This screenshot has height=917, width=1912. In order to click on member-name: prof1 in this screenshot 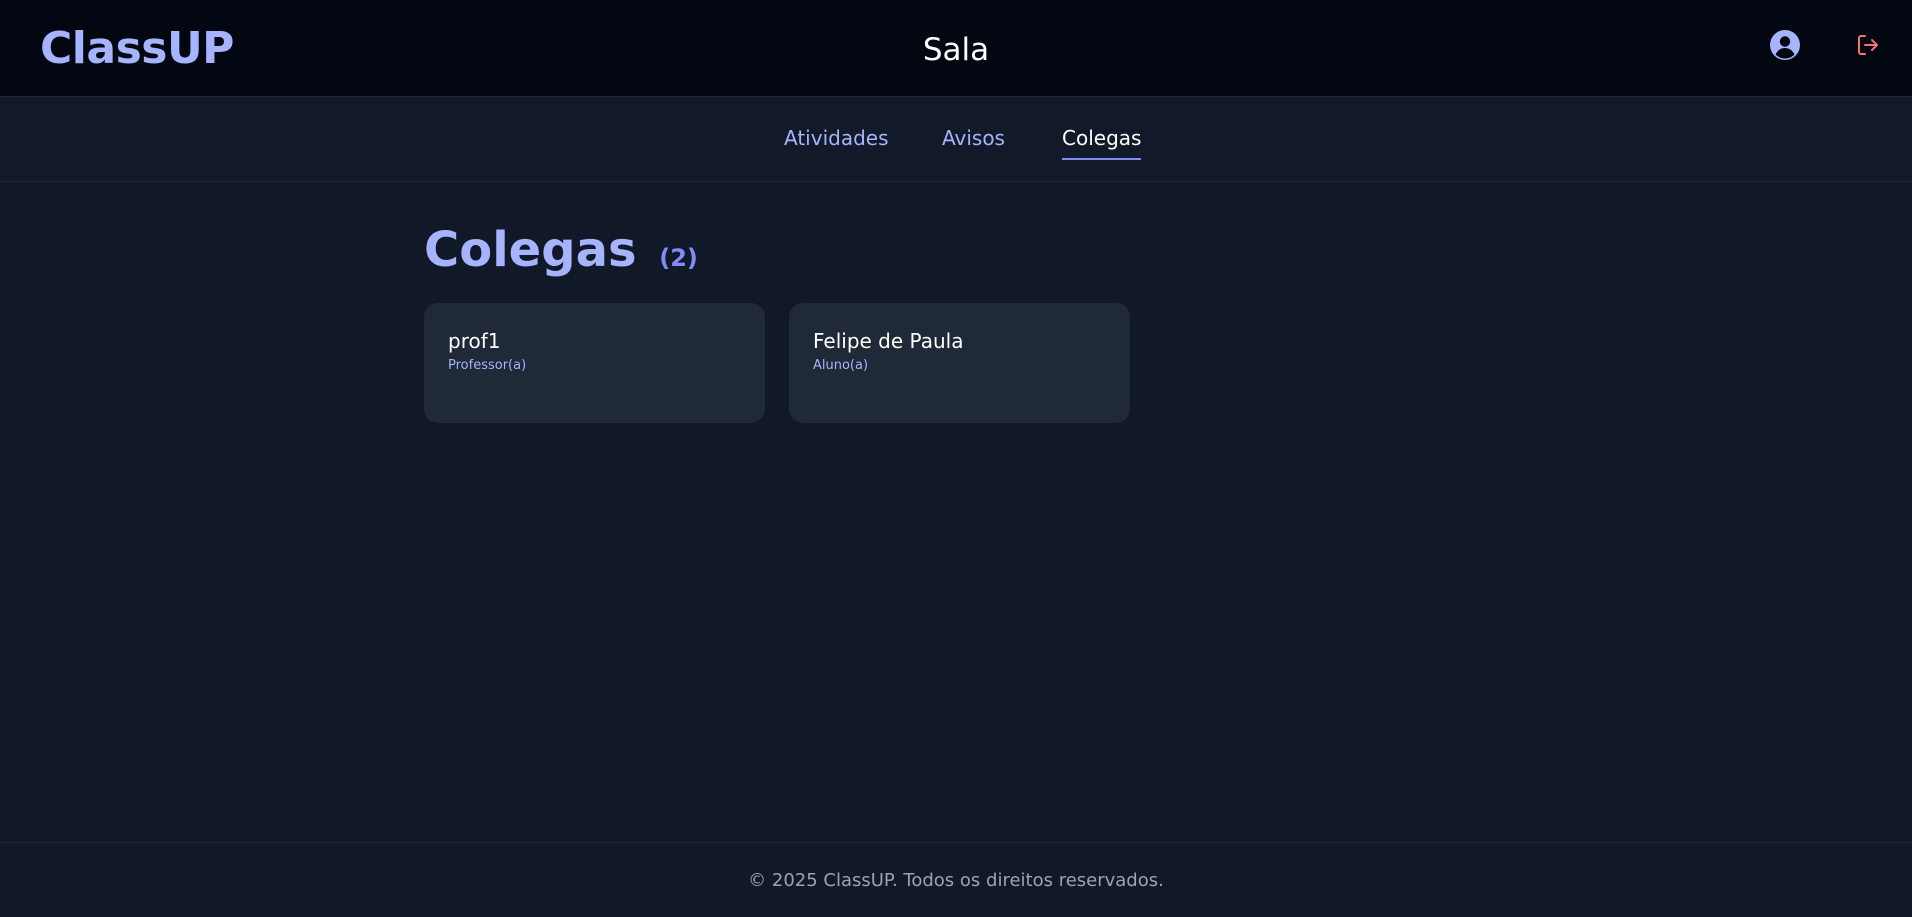, I will do `click(474, 341)`.